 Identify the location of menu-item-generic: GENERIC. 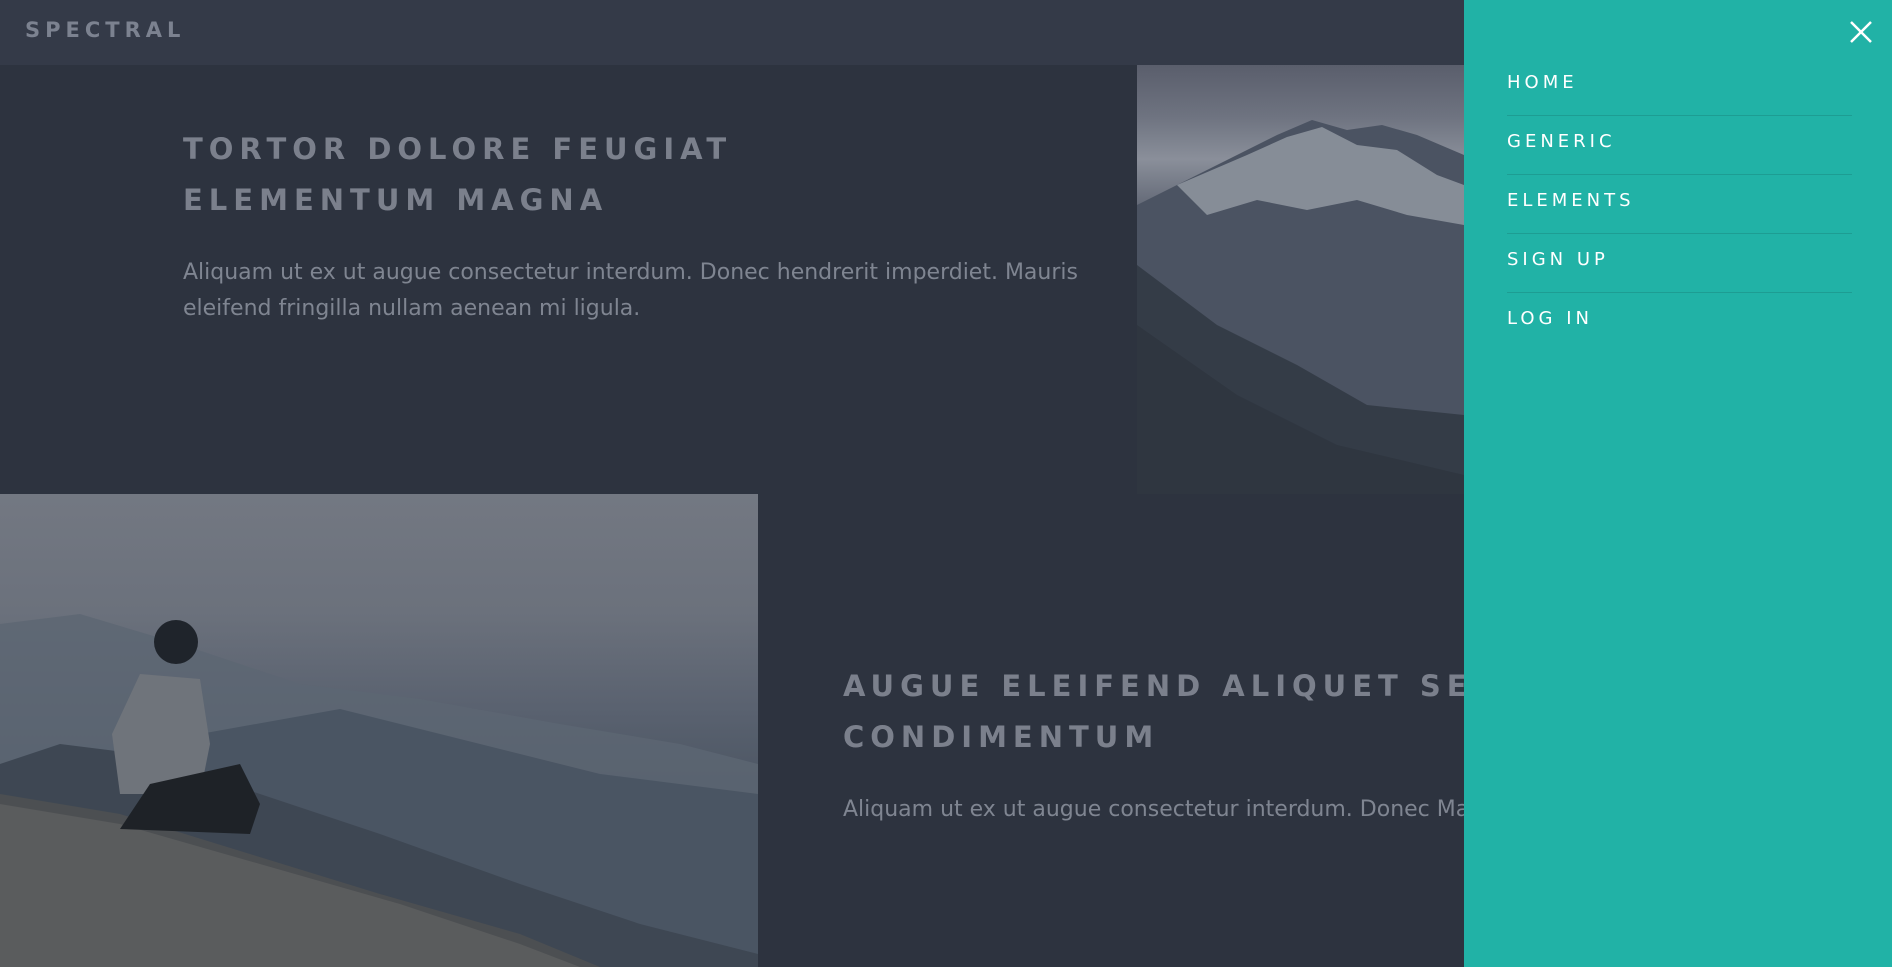
(1679, 145).